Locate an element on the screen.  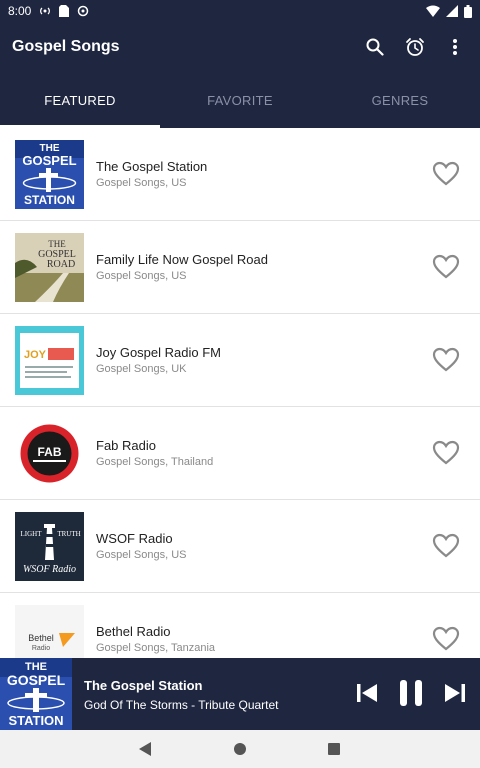
station-name: WSOF Radio is located at coordinates (134, 538).